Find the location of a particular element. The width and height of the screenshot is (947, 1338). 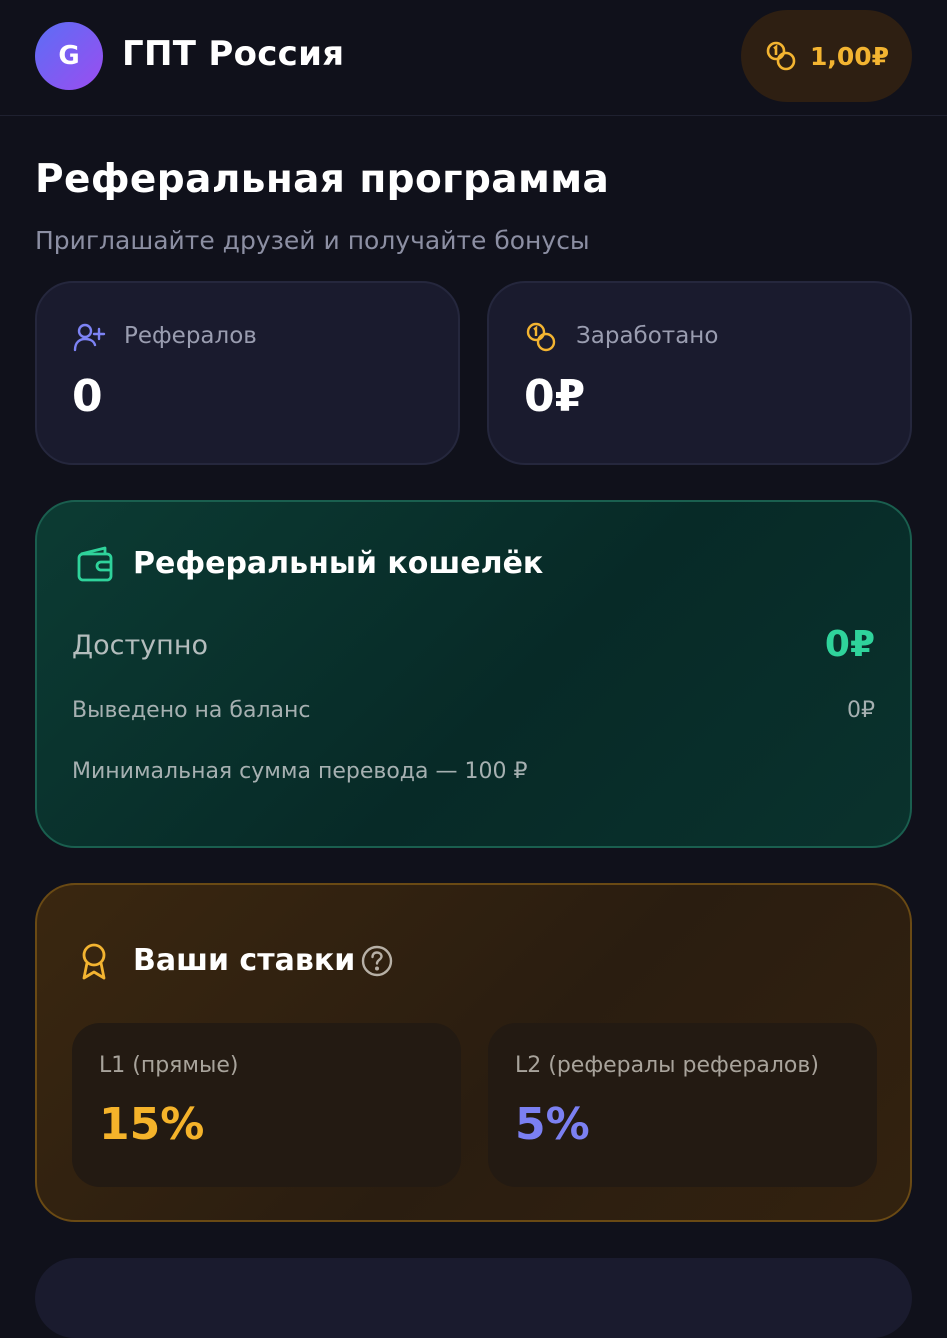

rate-l2: L2 (рефералы рефералов) 5% is located at coordinates (682, 1105).